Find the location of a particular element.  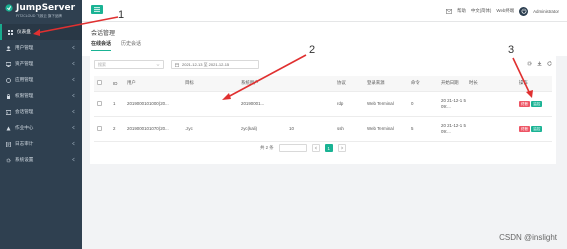

sidebar-item-label: 作业中心 is located at coordinates (24, 127).